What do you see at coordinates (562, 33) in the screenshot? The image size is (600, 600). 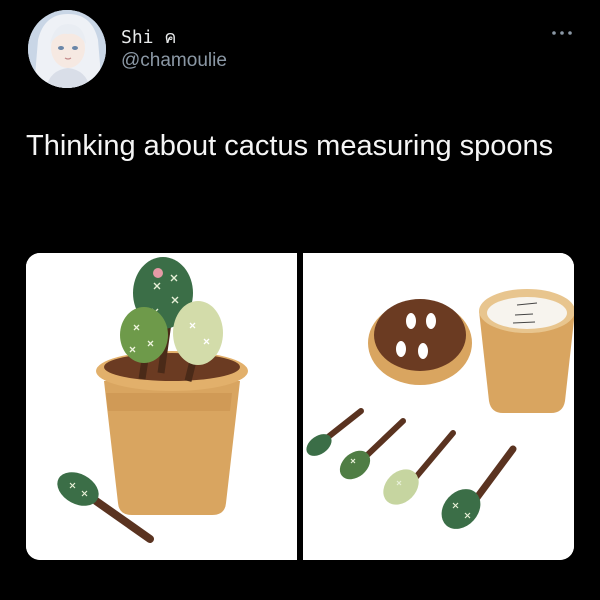 I see `ellipsis-icon` at bounding box center [562, 33].